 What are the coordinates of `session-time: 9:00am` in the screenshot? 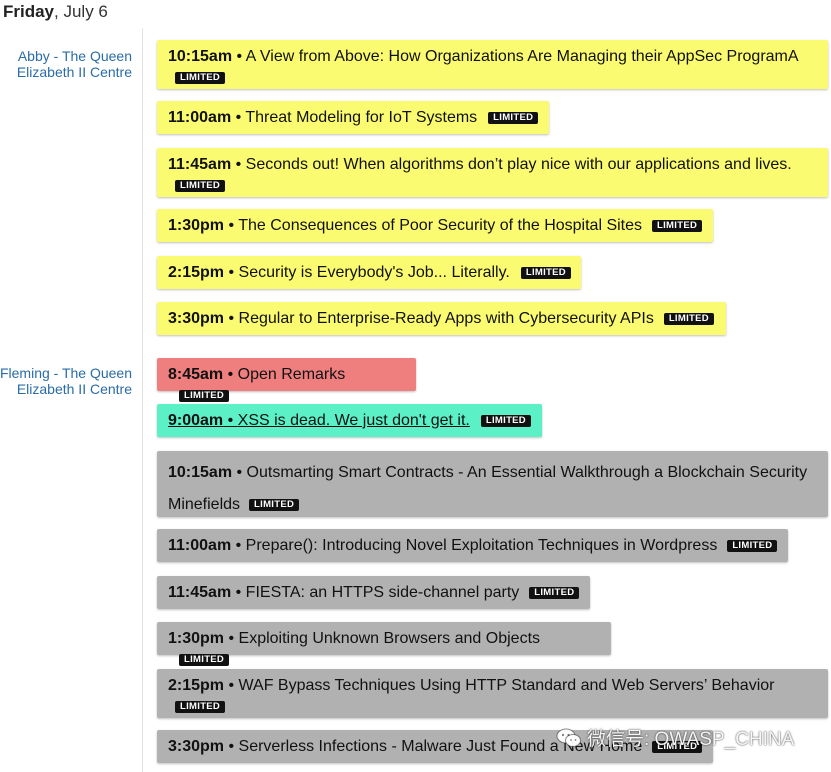 It's located at (196, 420).